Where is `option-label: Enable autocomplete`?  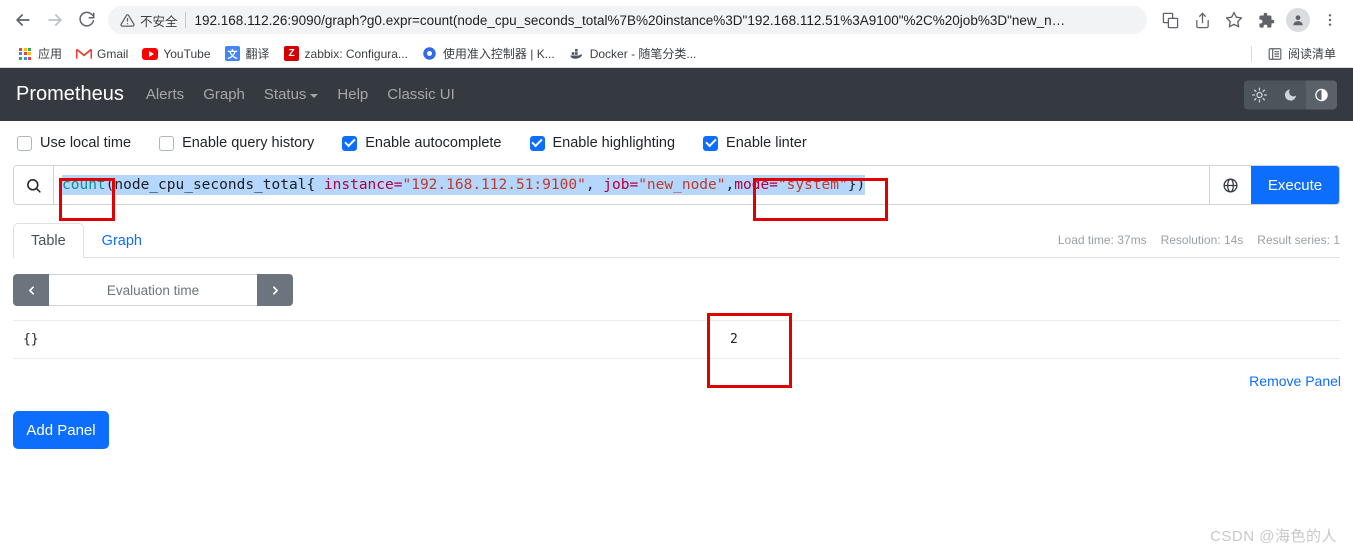
option-label: Enable autocomplete is located at coordinates (433, 143).